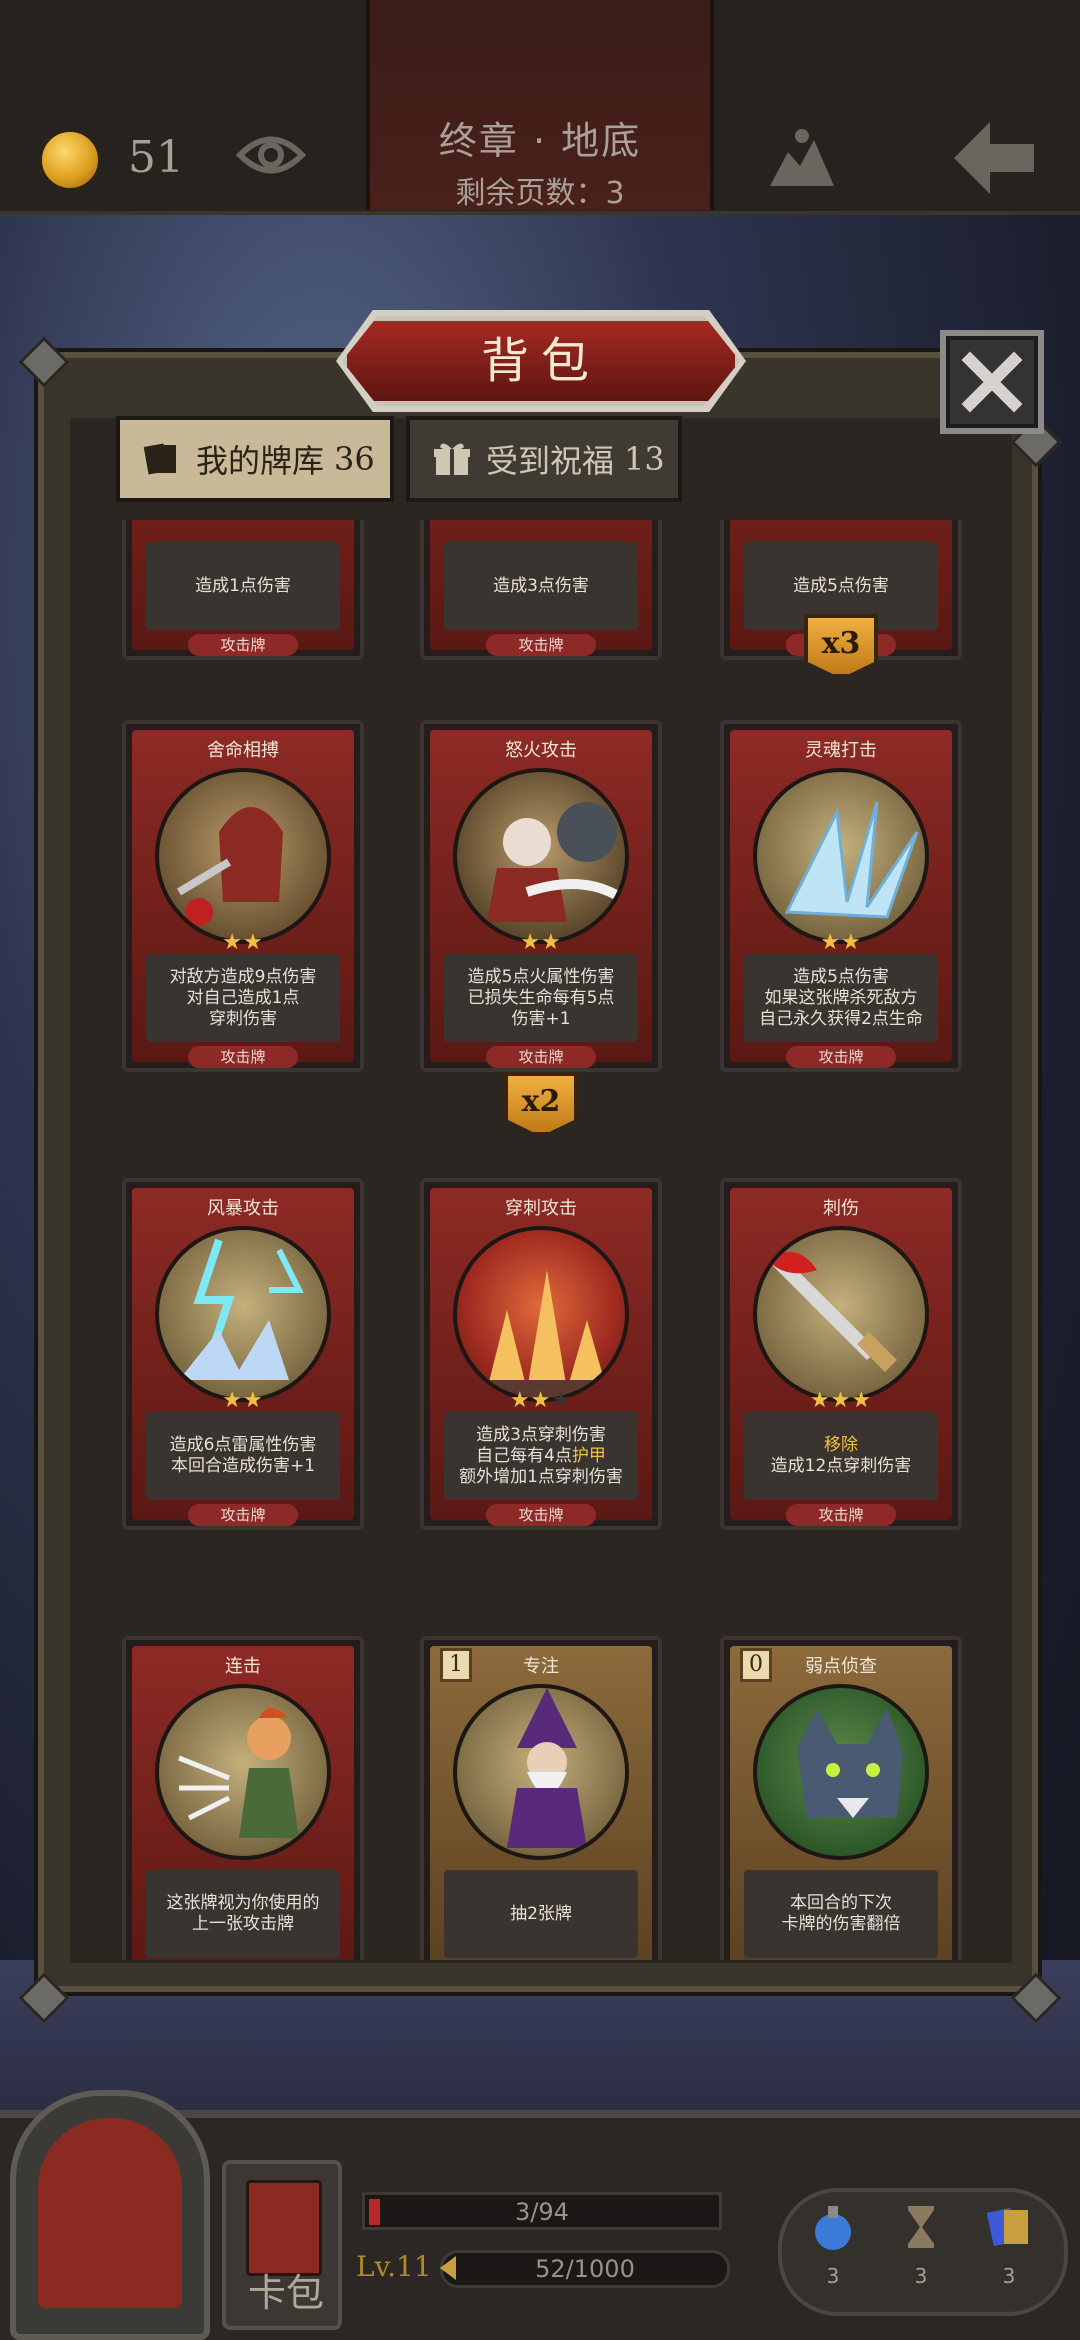 Image resolution: width=1080 pixels, height=2340 pixels. I want to click on xp-bar: 52/1000, so click(585, 2269).